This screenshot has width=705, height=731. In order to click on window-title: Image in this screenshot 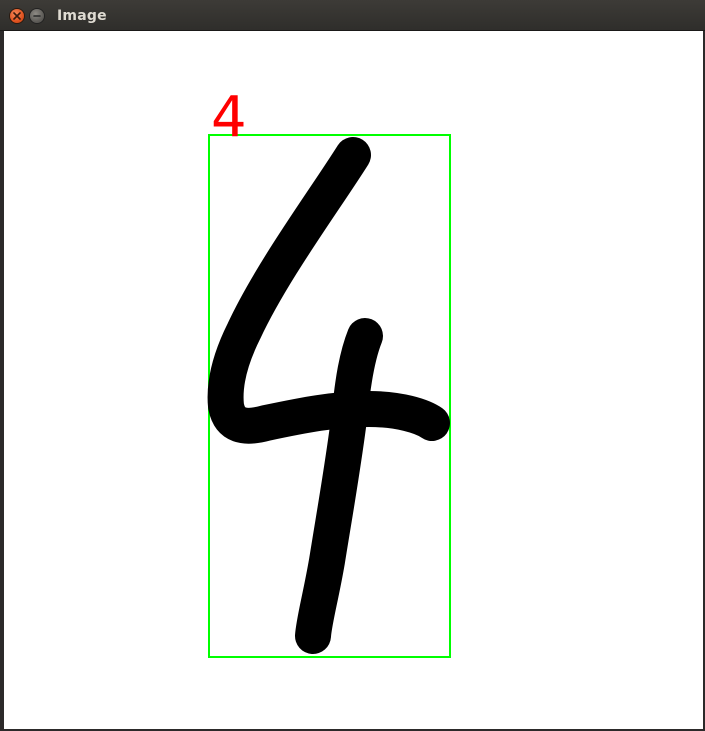, I will do `click(82, 16)`.